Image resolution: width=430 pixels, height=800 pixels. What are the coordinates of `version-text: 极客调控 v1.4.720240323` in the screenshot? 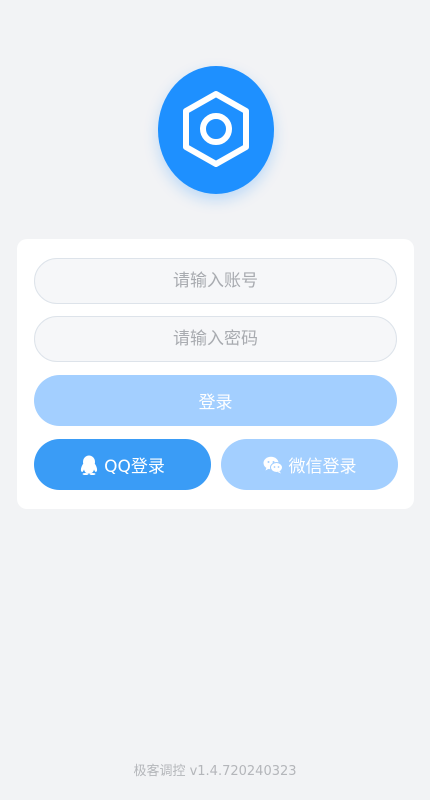 It's located at (215, 771).